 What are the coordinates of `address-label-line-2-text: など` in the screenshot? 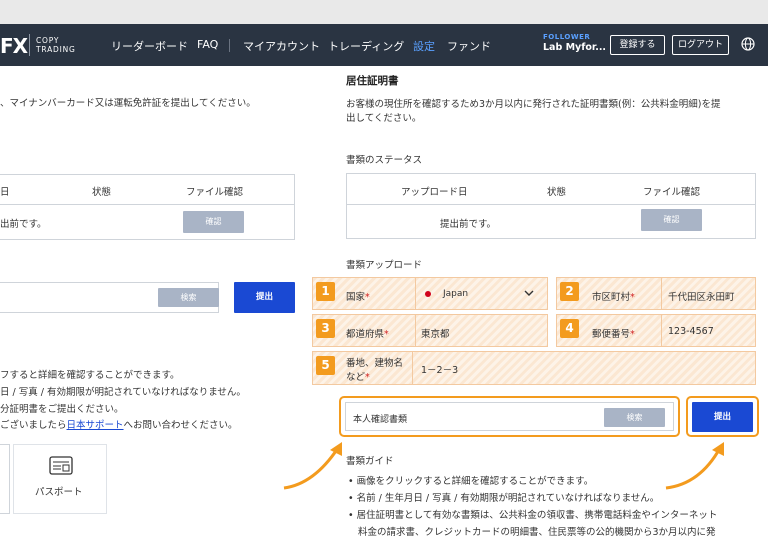 It's located at (356, 377).